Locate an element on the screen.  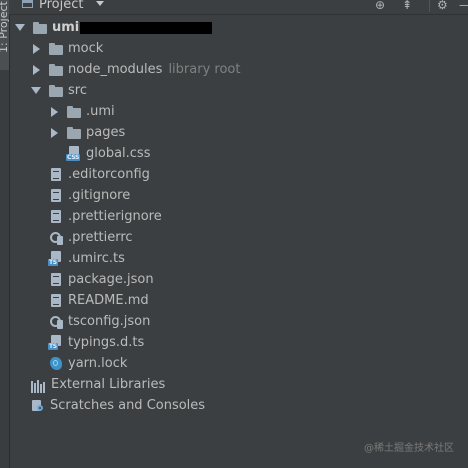
library-root-hint: library root is located at coordinates (204, 69).